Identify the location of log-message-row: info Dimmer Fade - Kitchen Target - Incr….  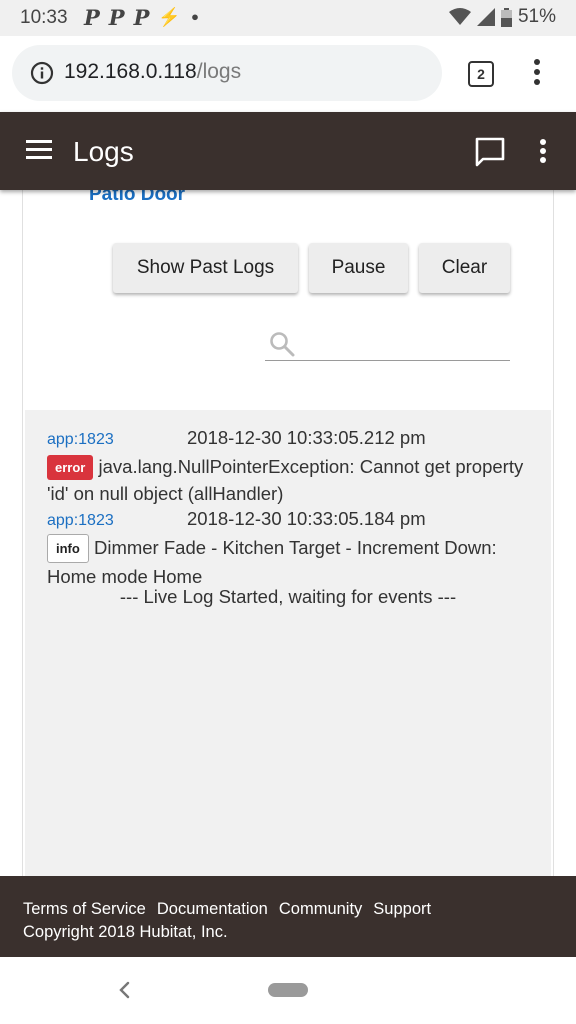
(287, 562).